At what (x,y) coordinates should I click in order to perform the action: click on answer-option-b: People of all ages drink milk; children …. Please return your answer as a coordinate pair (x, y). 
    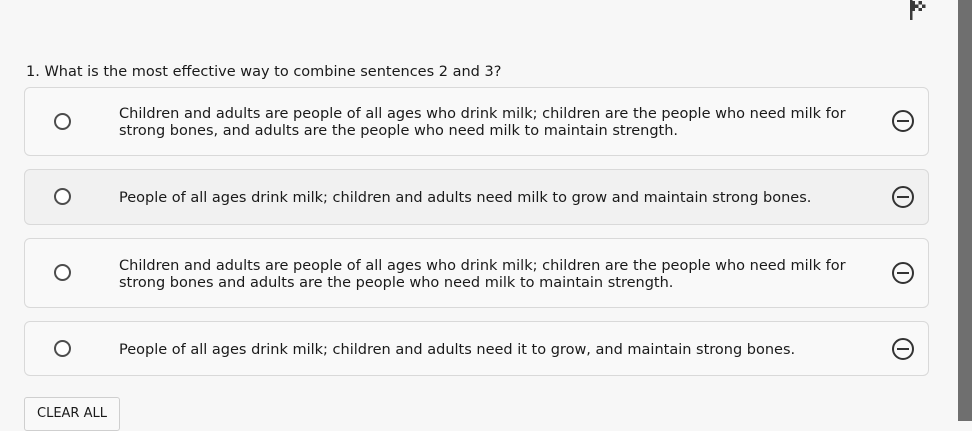
    Looking at the image, I should click on (476, 197).